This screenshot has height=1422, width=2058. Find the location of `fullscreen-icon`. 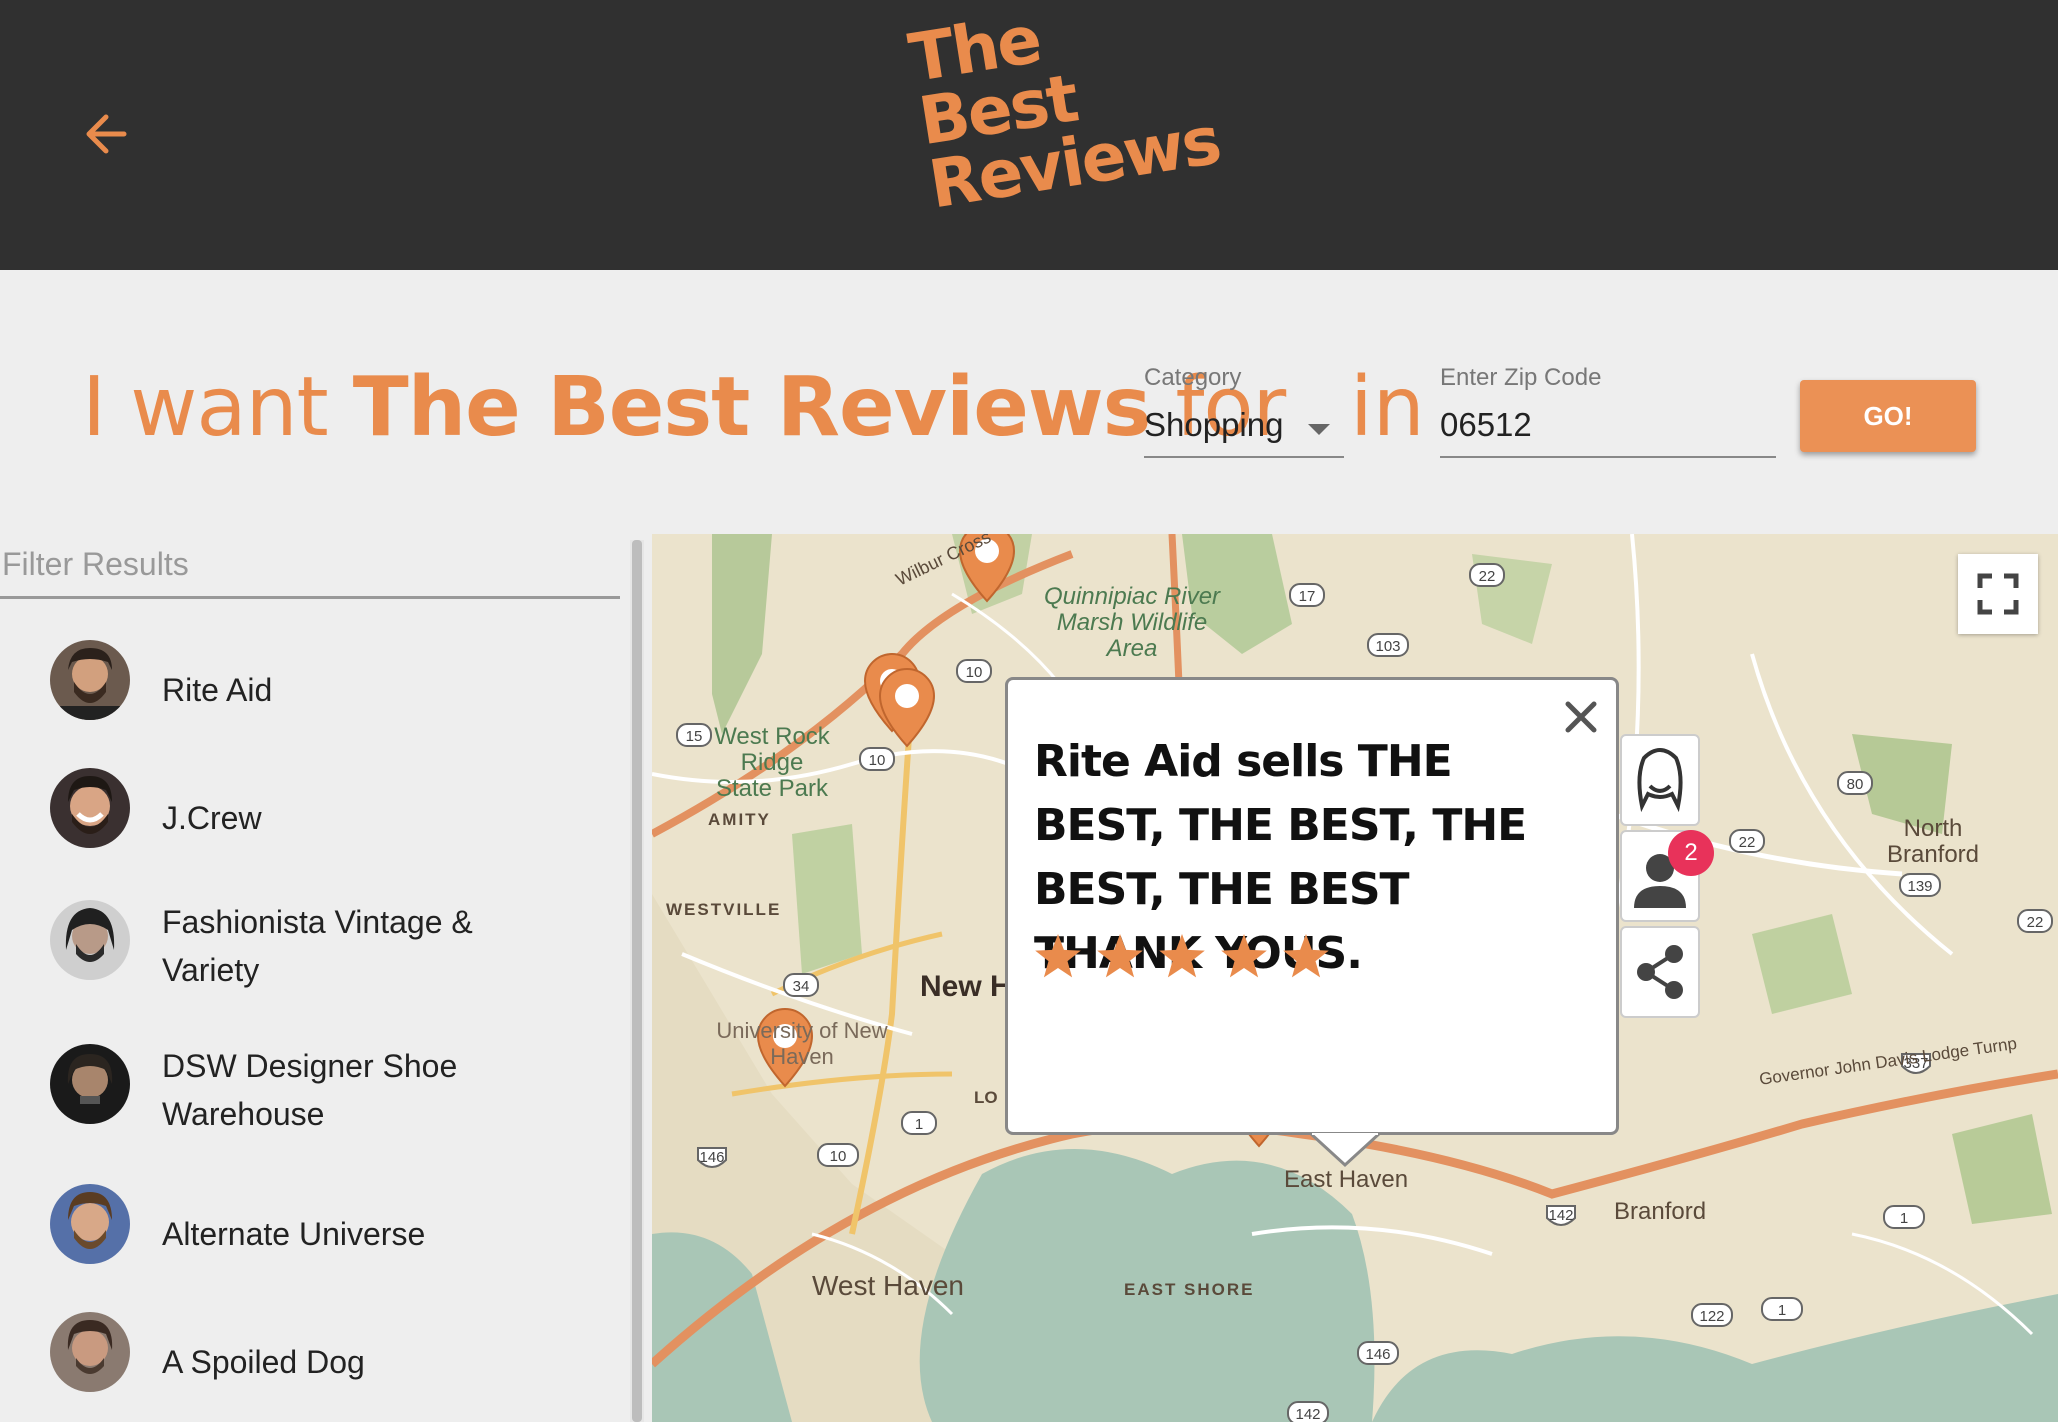

fullscreen-icon is located at coordinates (1998, 594).